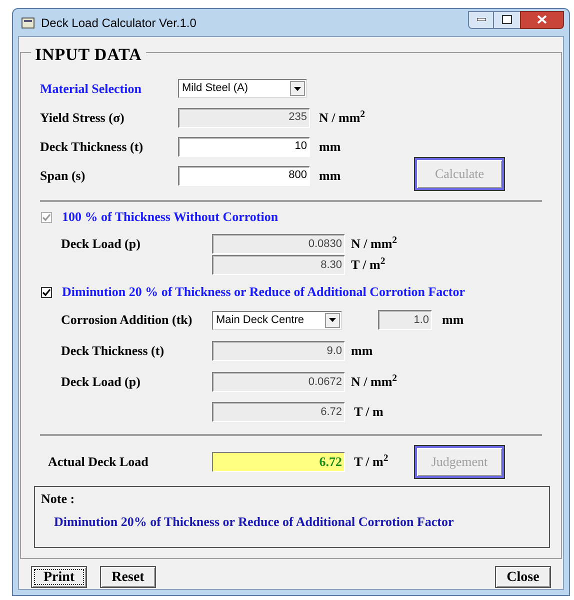 The width and height of the screenshot is (574, 600). Describe the element at coordinates (264, 292) in the screenshot. I see `checkbox-label: Diminution 20 % of Thickness or Reduce of Additional Corrotion Factor` at that location.